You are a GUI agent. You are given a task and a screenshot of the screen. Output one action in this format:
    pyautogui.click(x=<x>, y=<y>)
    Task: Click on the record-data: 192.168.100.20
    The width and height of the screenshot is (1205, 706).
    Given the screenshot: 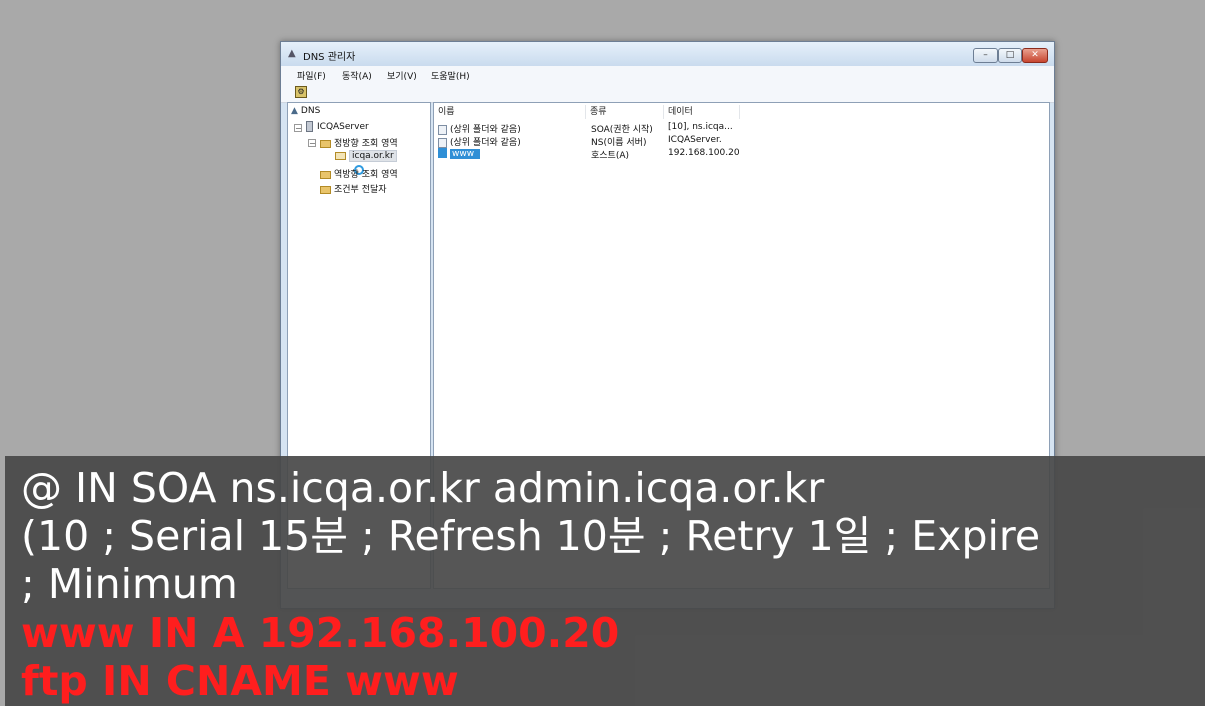 What is the action you would take?
    pyautogui.click(x=704, y=153)
    